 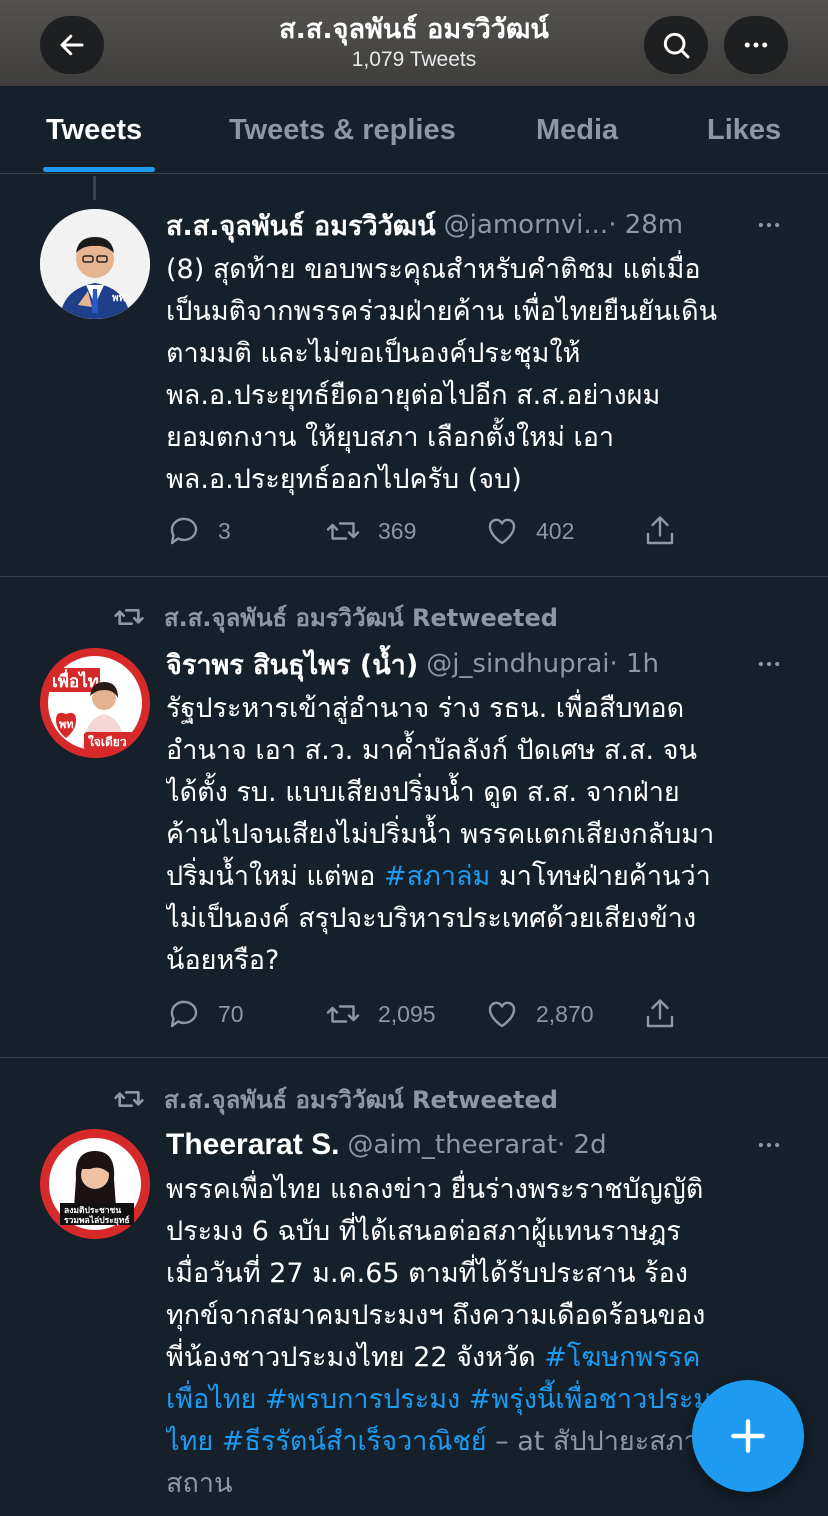 What do you see at coordinates (107, 741) in the screenshot?
I see `avatar-slogan-text: ใจเดียว` at bounding box center [107, 741].